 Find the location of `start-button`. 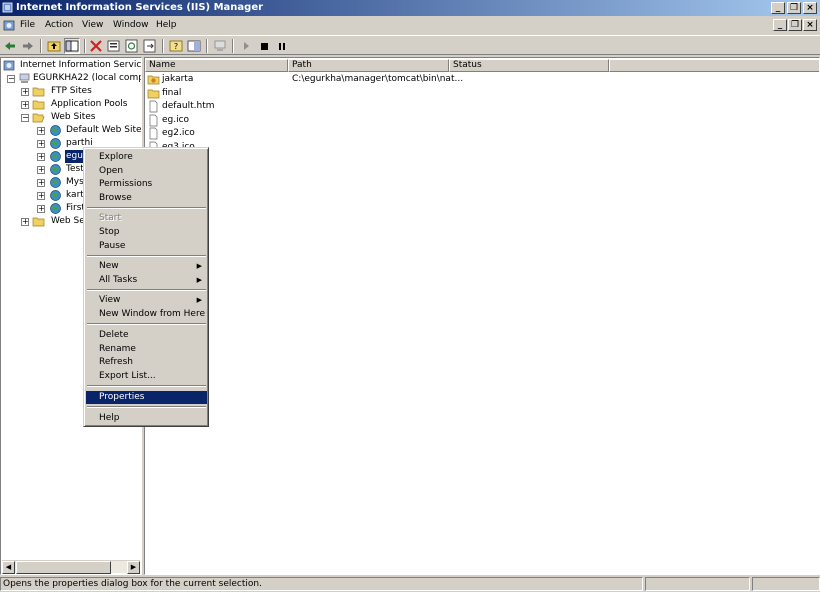

start-button is located at coordinates (246, 46).